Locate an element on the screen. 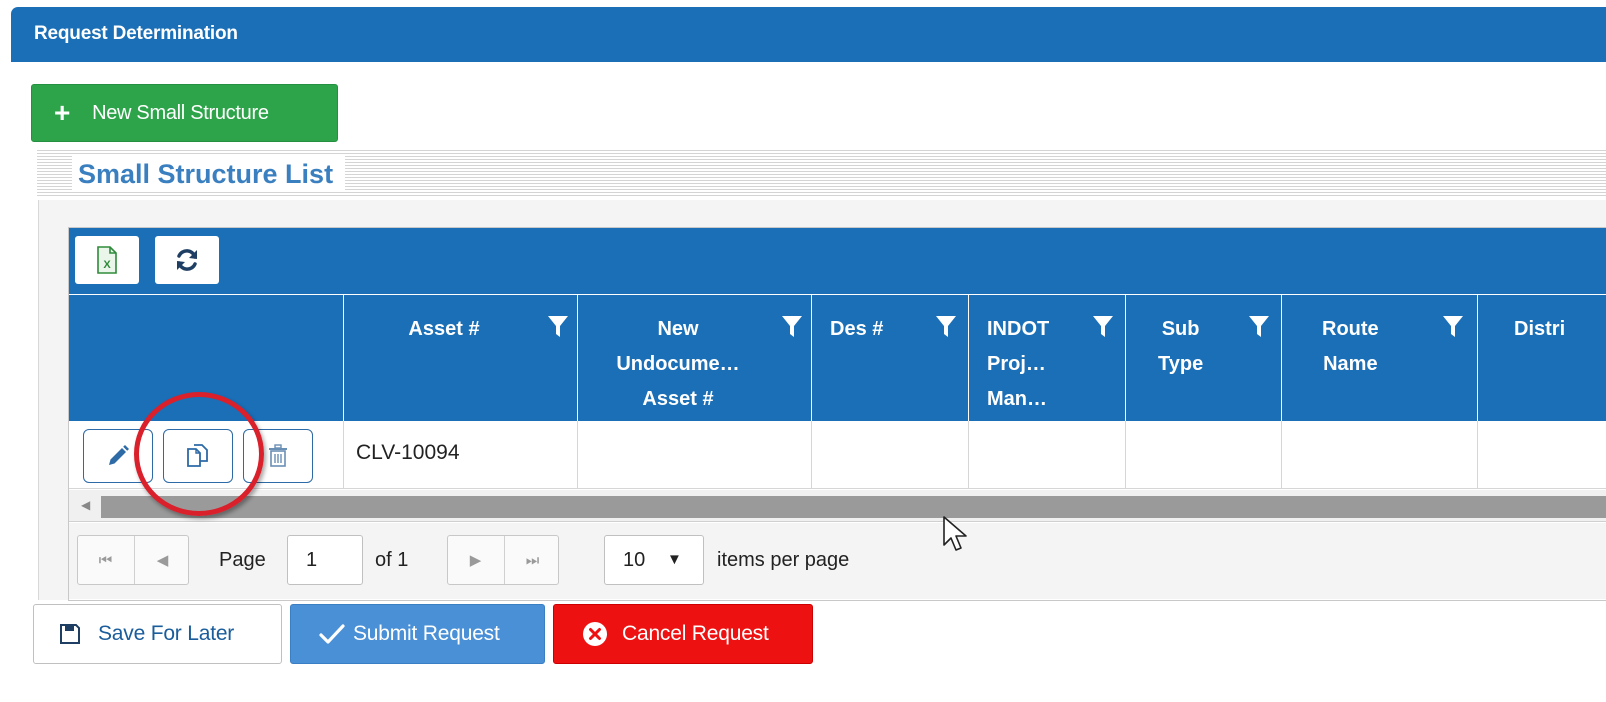 Image resolution: width=1606 pixels, height=702 pixels. district-cell is located at coordinates (1541, 455).